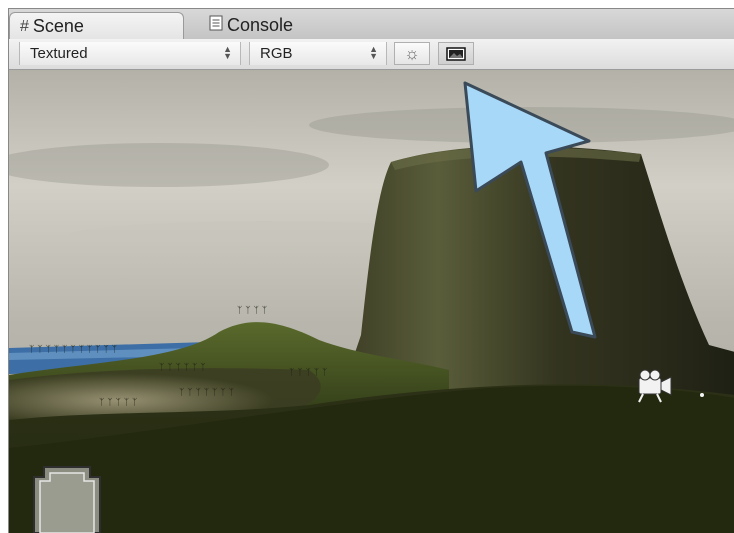 The height and width of the screenshot is (533, 734). I want to click on sun-lighting-icon: ☼, so click(412, 53).